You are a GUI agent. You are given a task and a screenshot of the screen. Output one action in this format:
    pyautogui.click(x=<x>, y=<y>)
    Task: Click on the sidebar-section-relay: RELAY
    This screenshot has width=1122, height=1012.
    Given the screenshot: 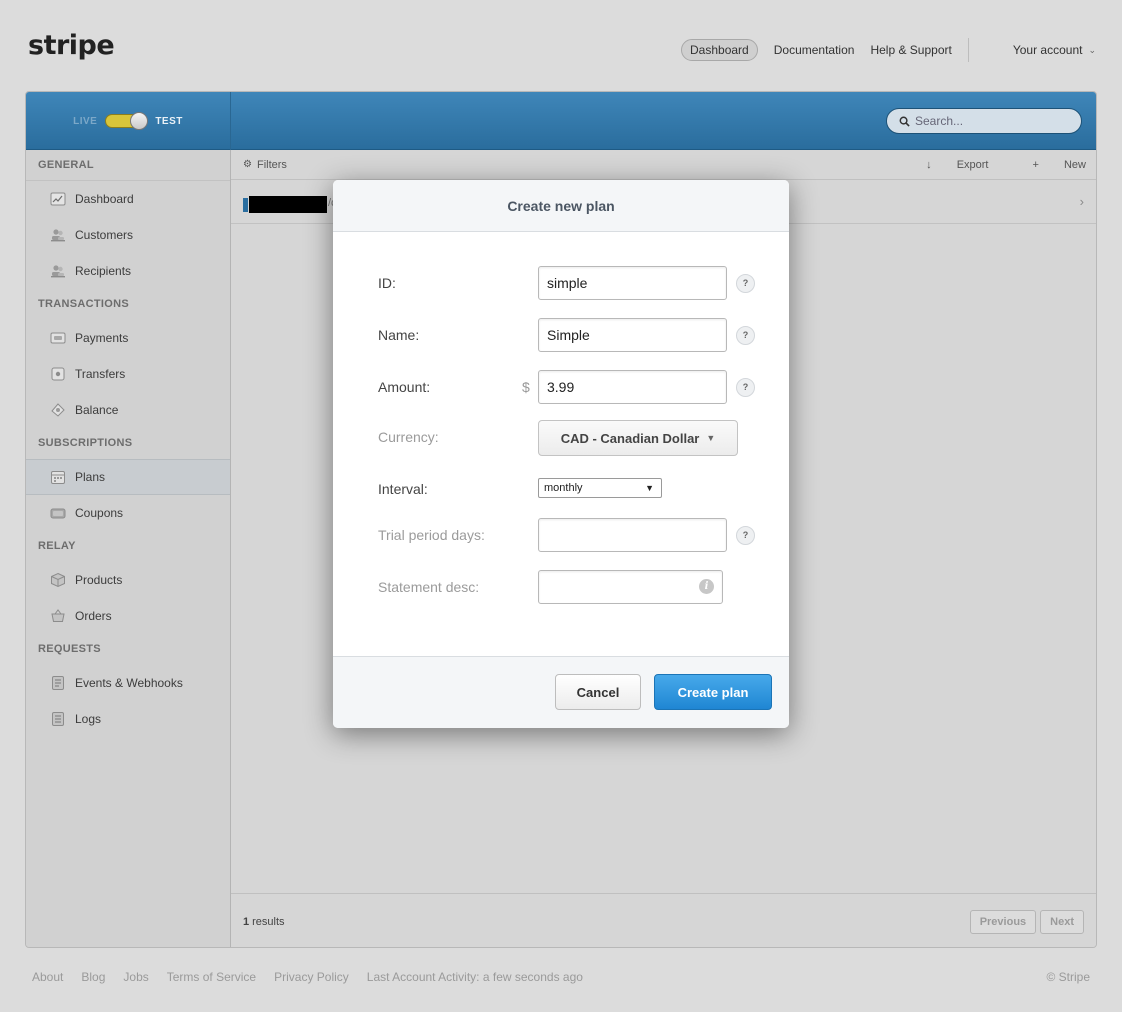 What is the action you would take?
    pyautogui.click(x=57, y=546)
    